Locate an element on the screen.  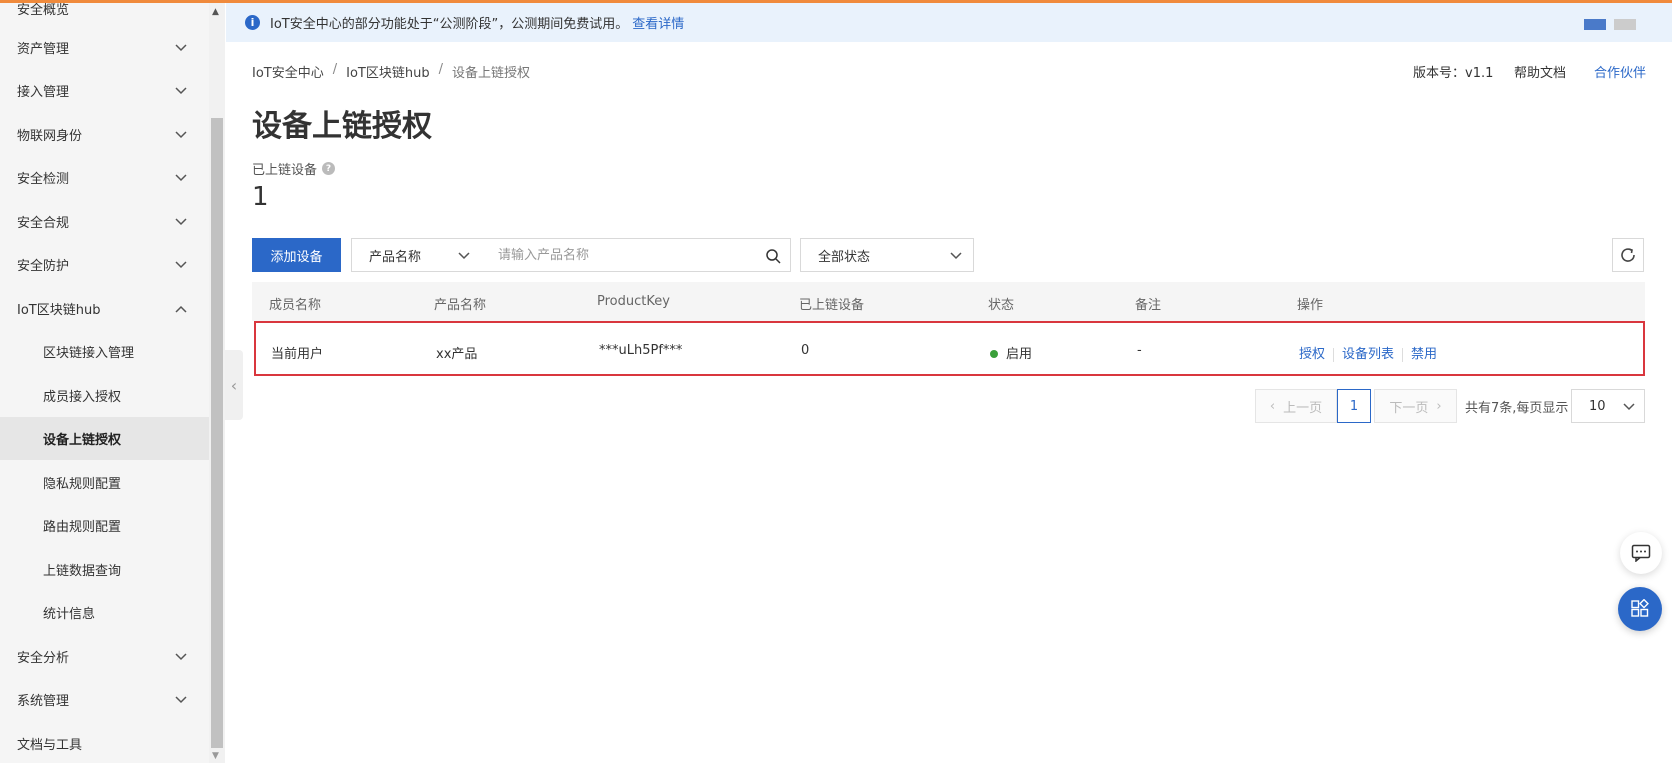
breadcrumb: IoT安全中心 / IoT区块链hub / 设备上链授权 is located at coordinates (391, 71).